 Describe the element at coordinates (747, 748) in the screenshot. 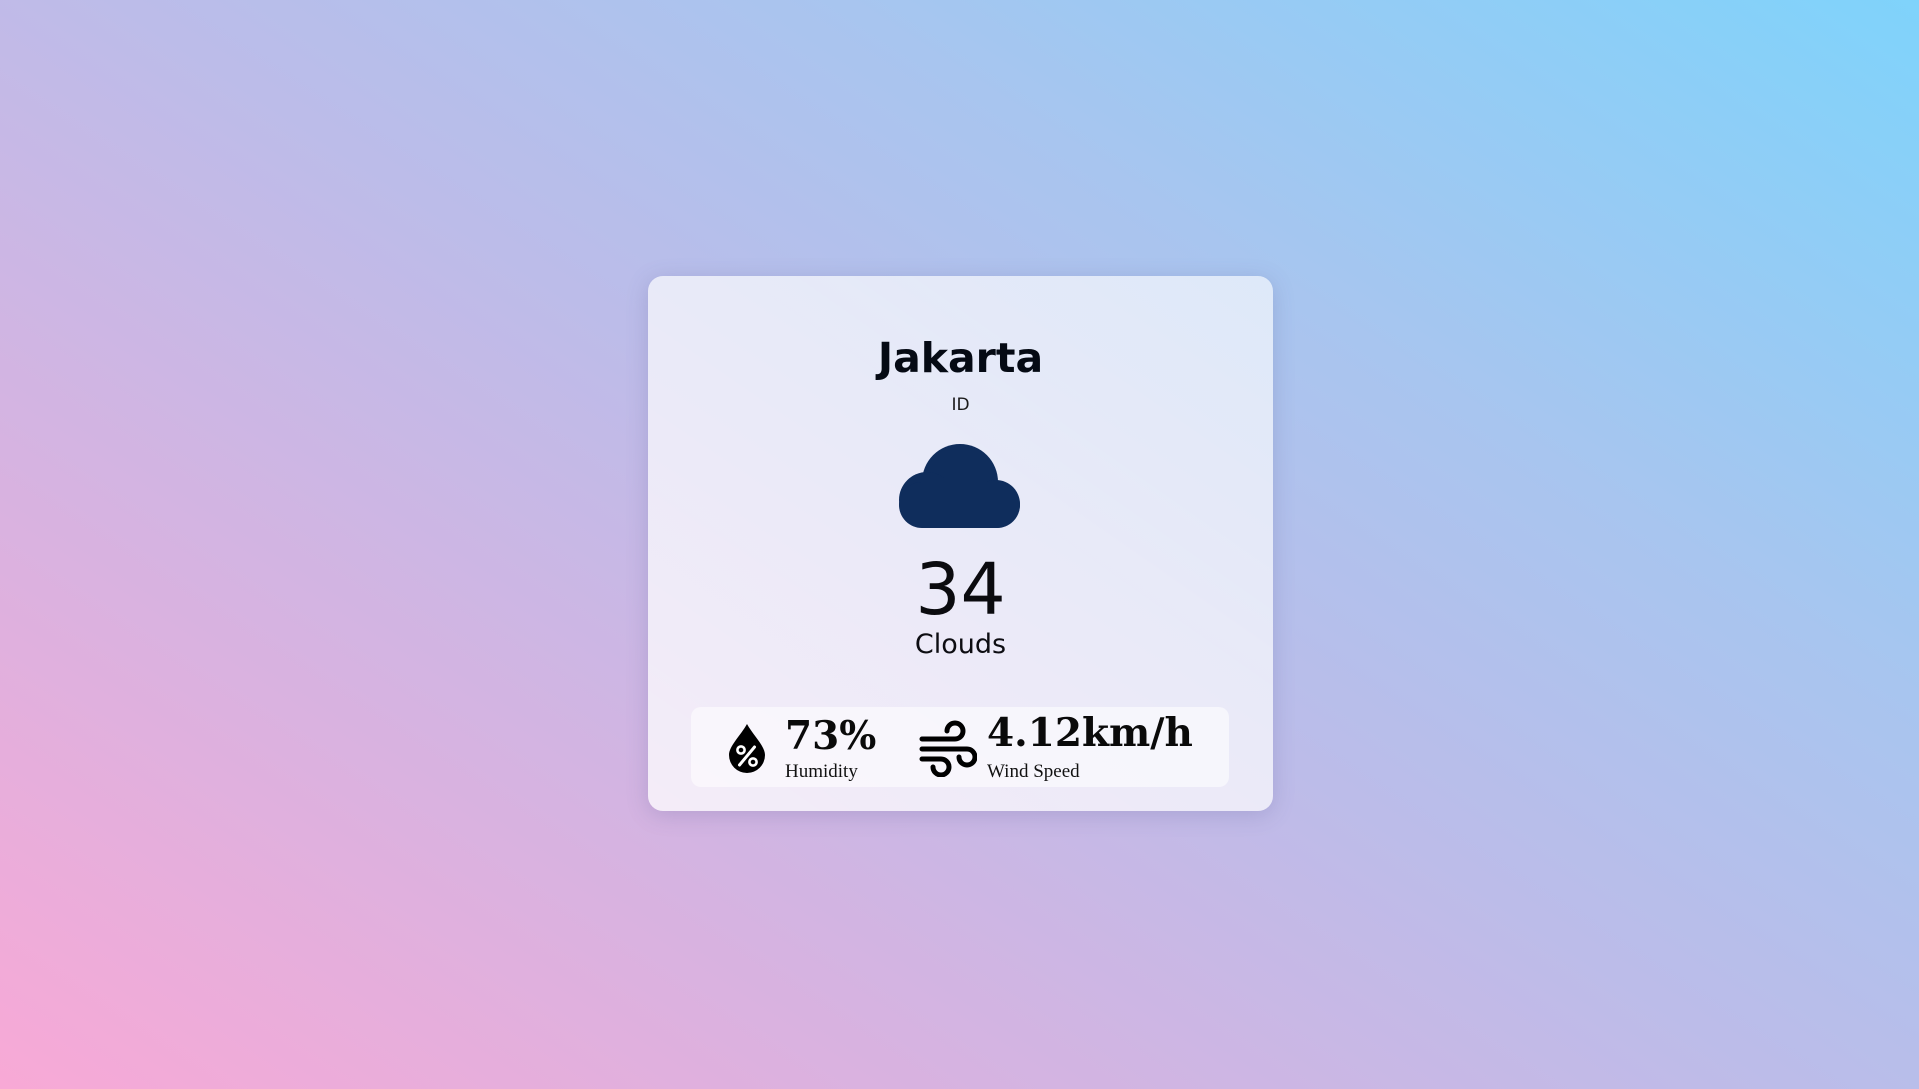

I see `humidity-drop-icon` at that location.